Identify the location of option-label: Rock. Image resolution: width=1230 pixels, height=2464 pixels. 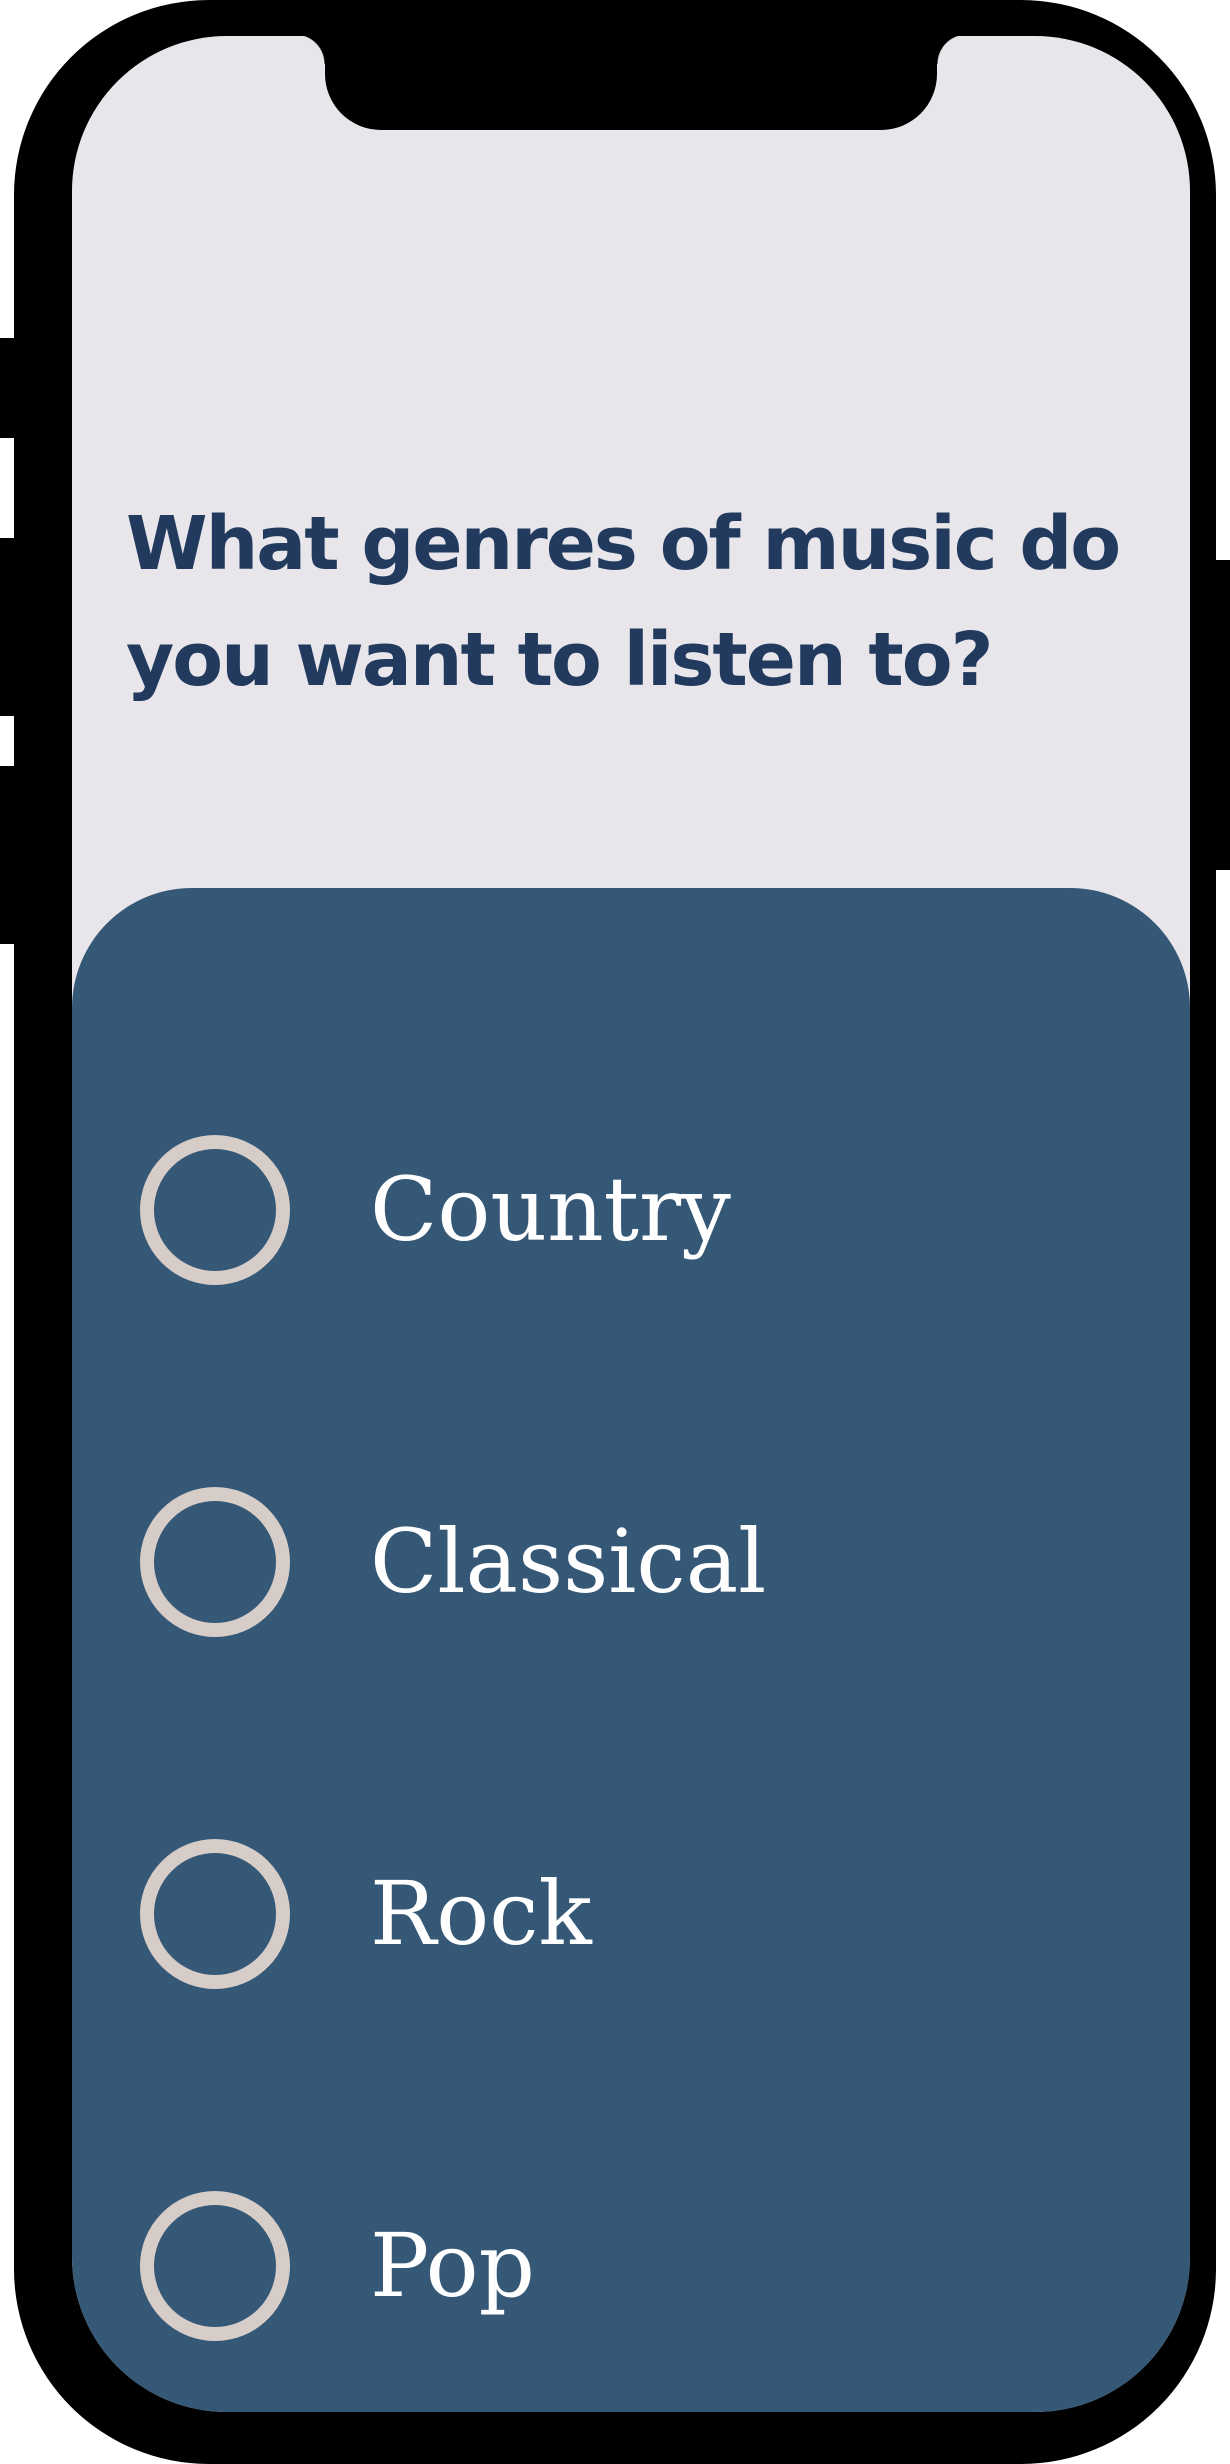
(481, 1913).